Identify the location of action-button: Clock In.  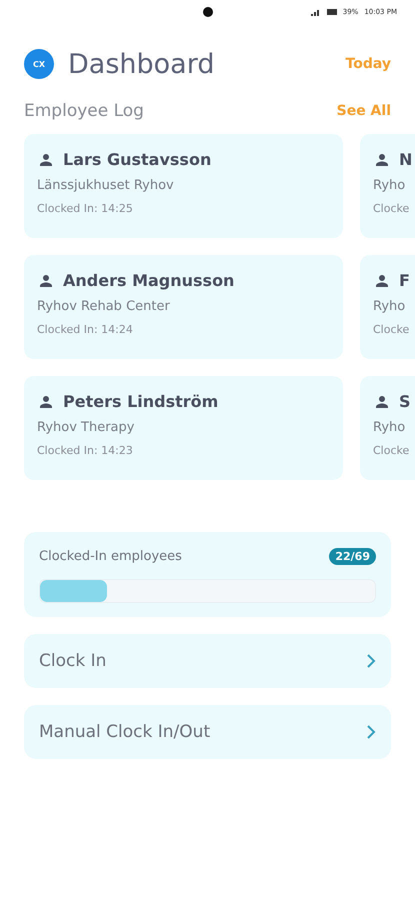
(207, 661).